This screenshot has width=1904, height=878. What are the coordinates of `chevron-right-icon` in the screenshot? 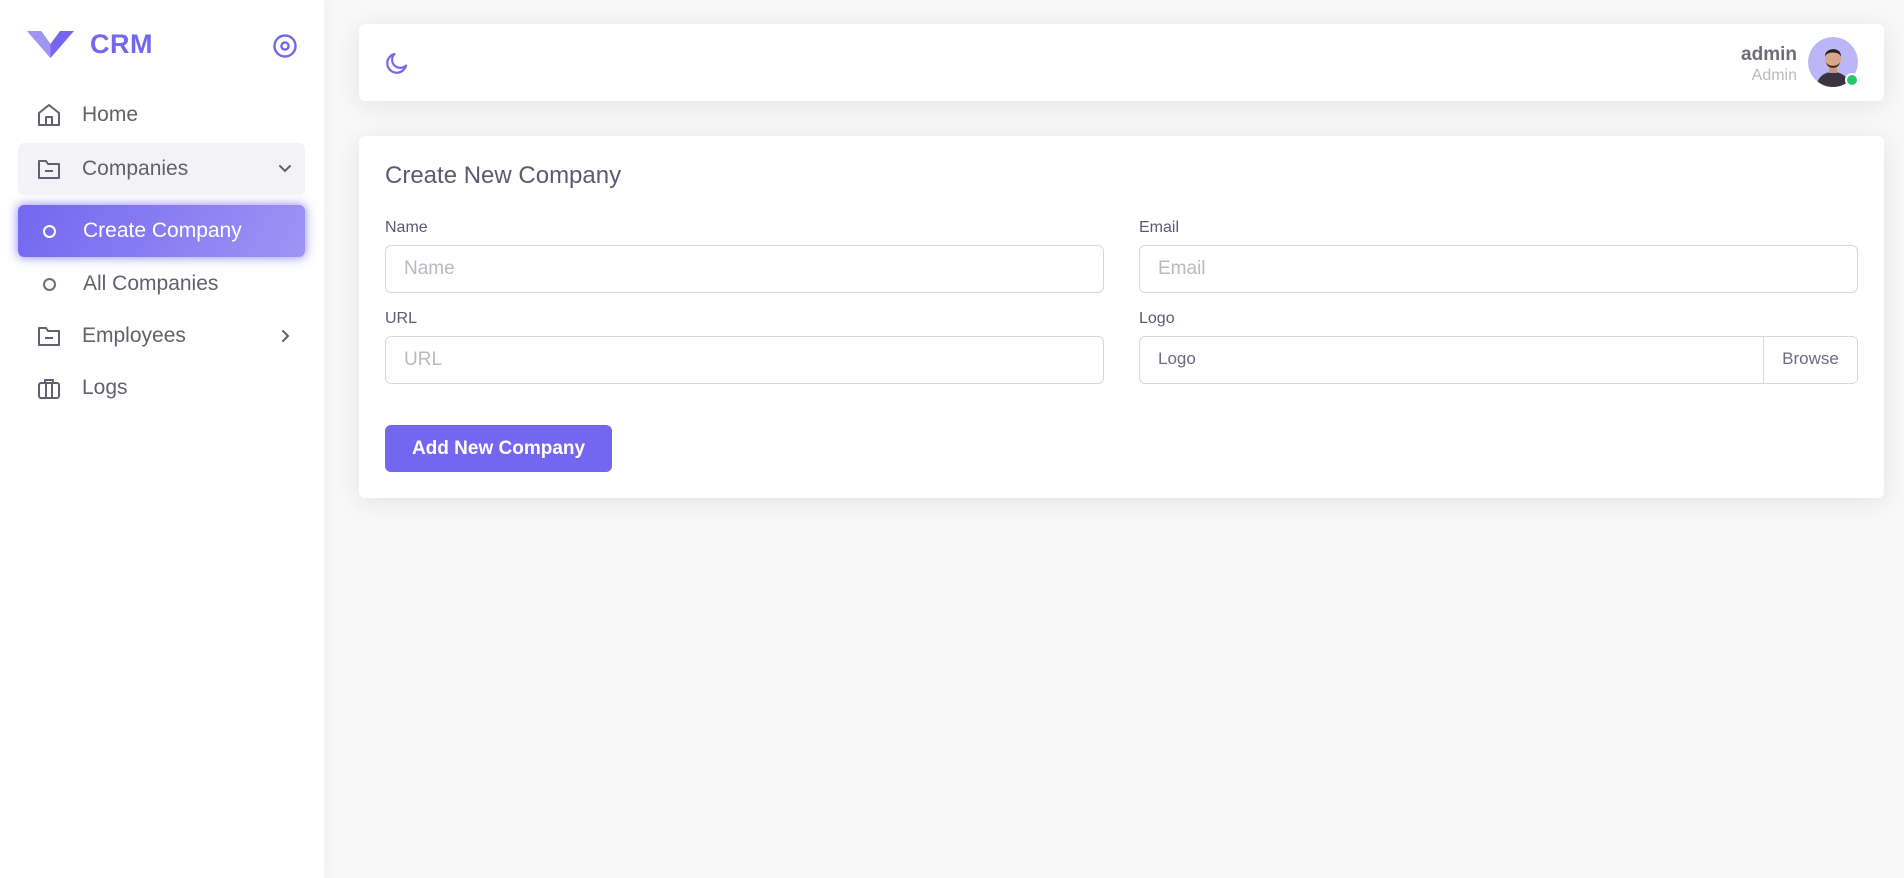 It's located at (286, 336).